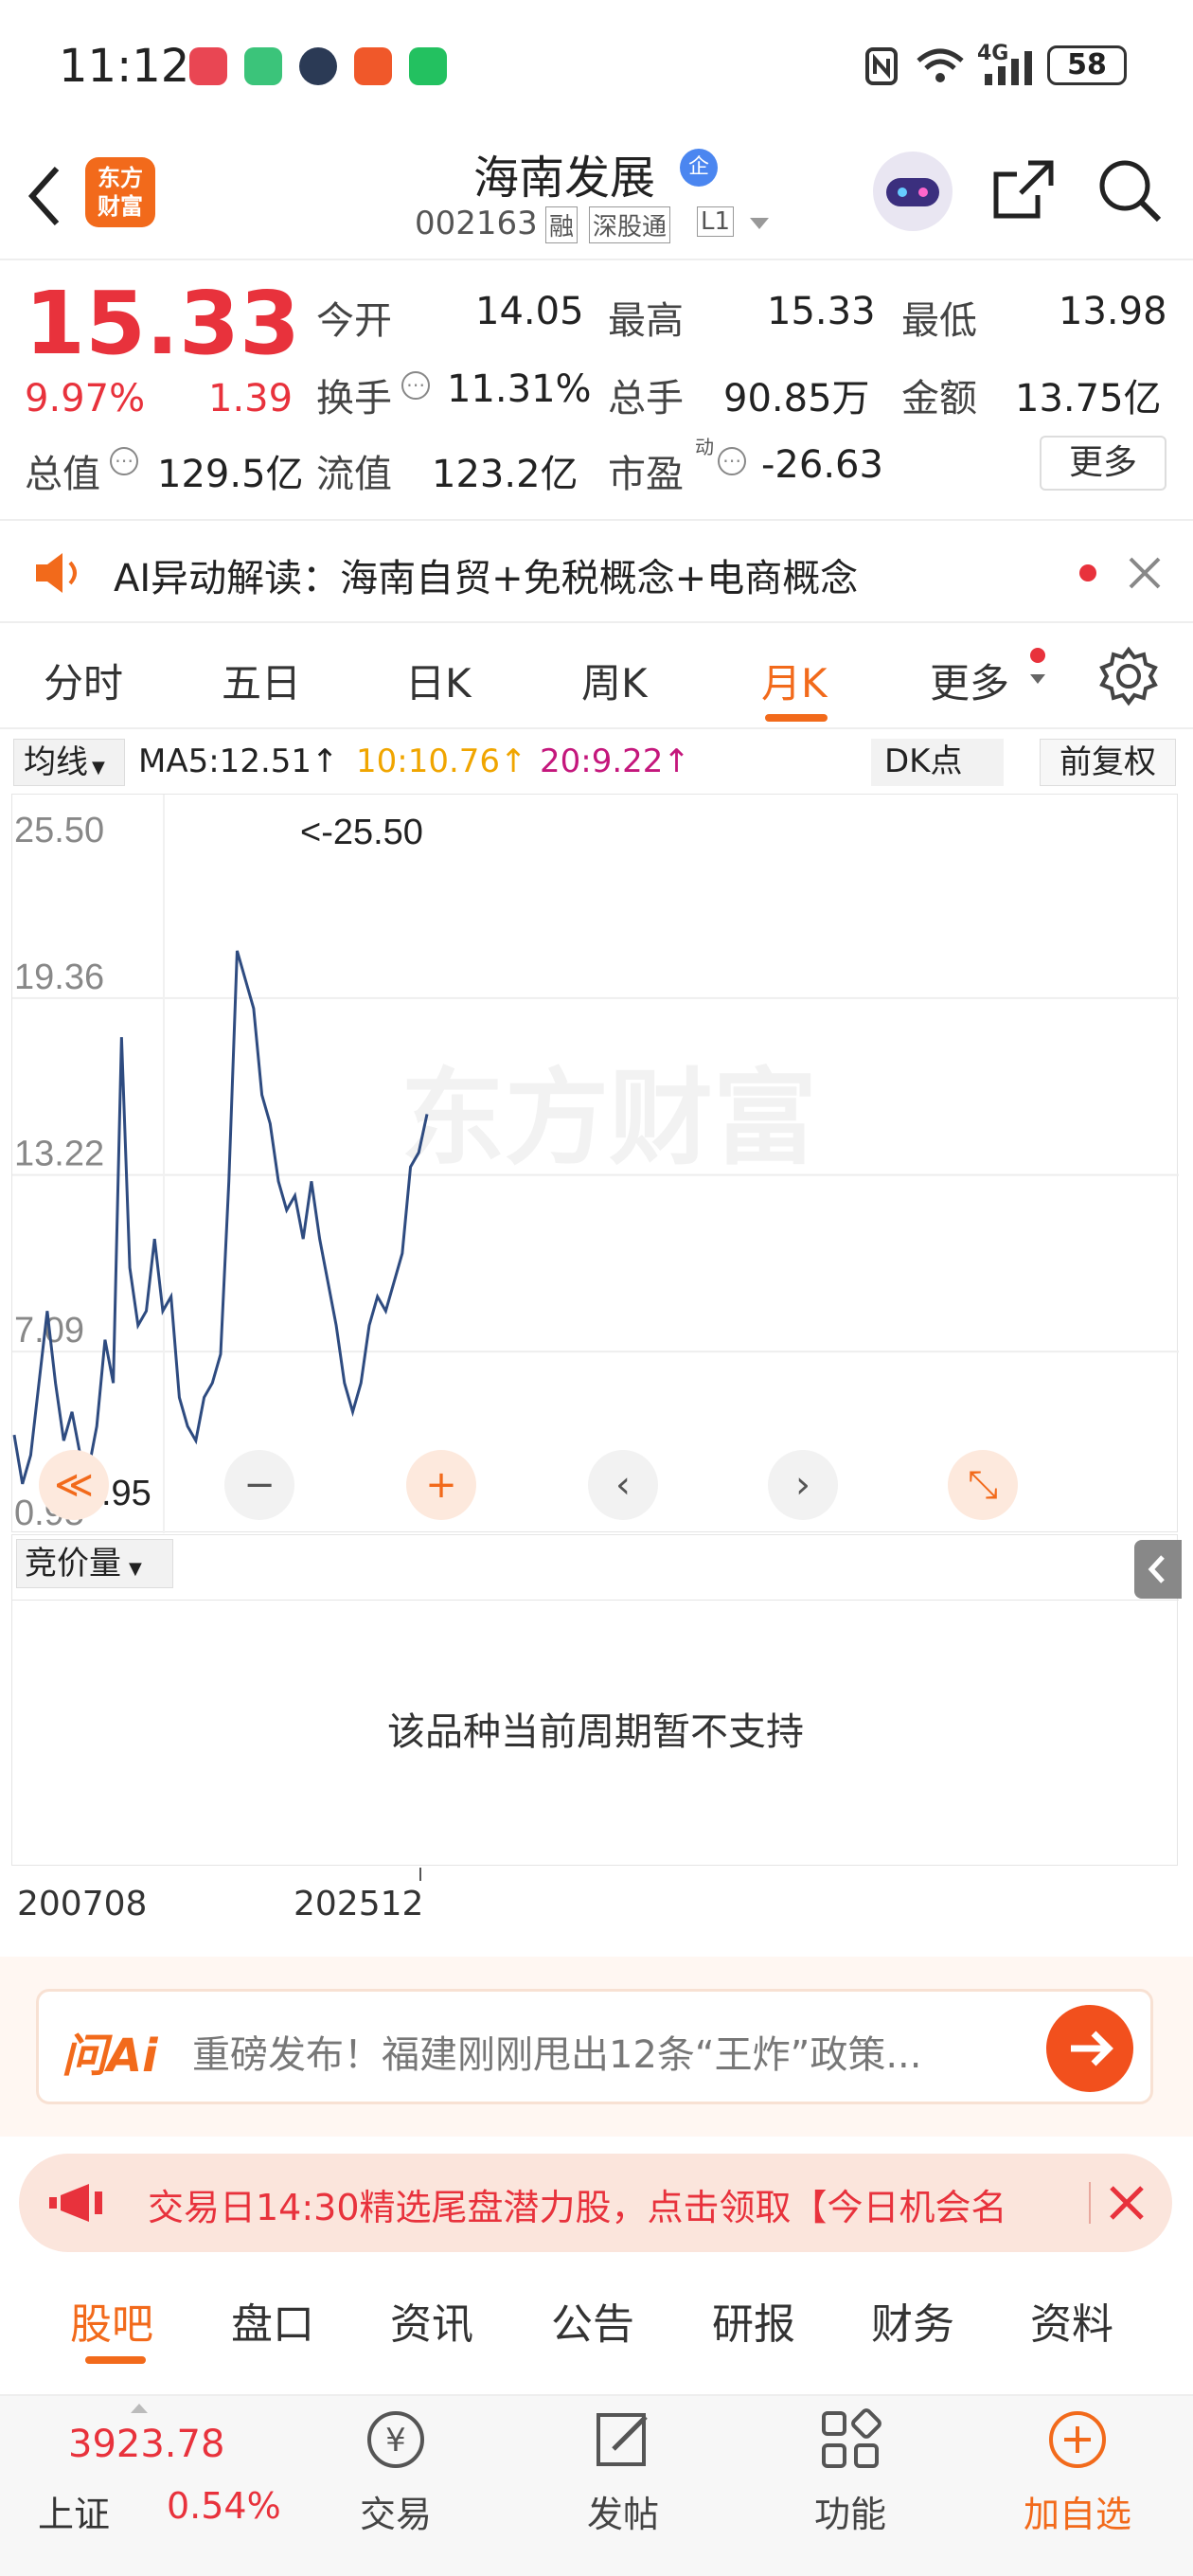 The image size is (1193, 2576). What do you see at coordinates (115, 2360) in the screenshot?
I see `active-tab-indicator` at bounding box center [115, 2360].